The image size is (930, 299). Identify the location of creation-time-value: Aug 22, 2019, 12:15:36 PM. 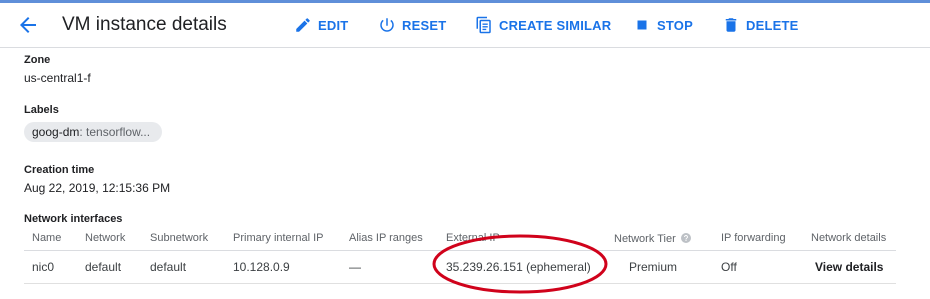
(97, 188).